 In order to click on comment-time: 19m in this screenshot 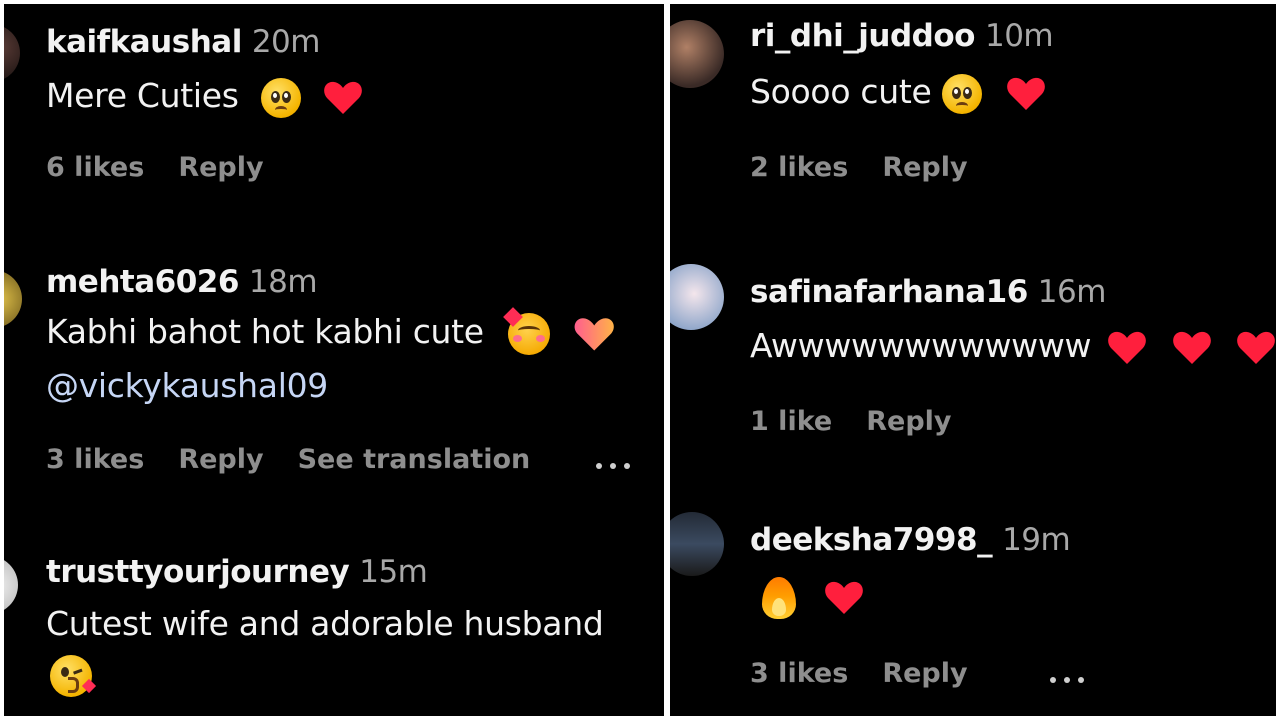, I will do `click(1036, 540)`.